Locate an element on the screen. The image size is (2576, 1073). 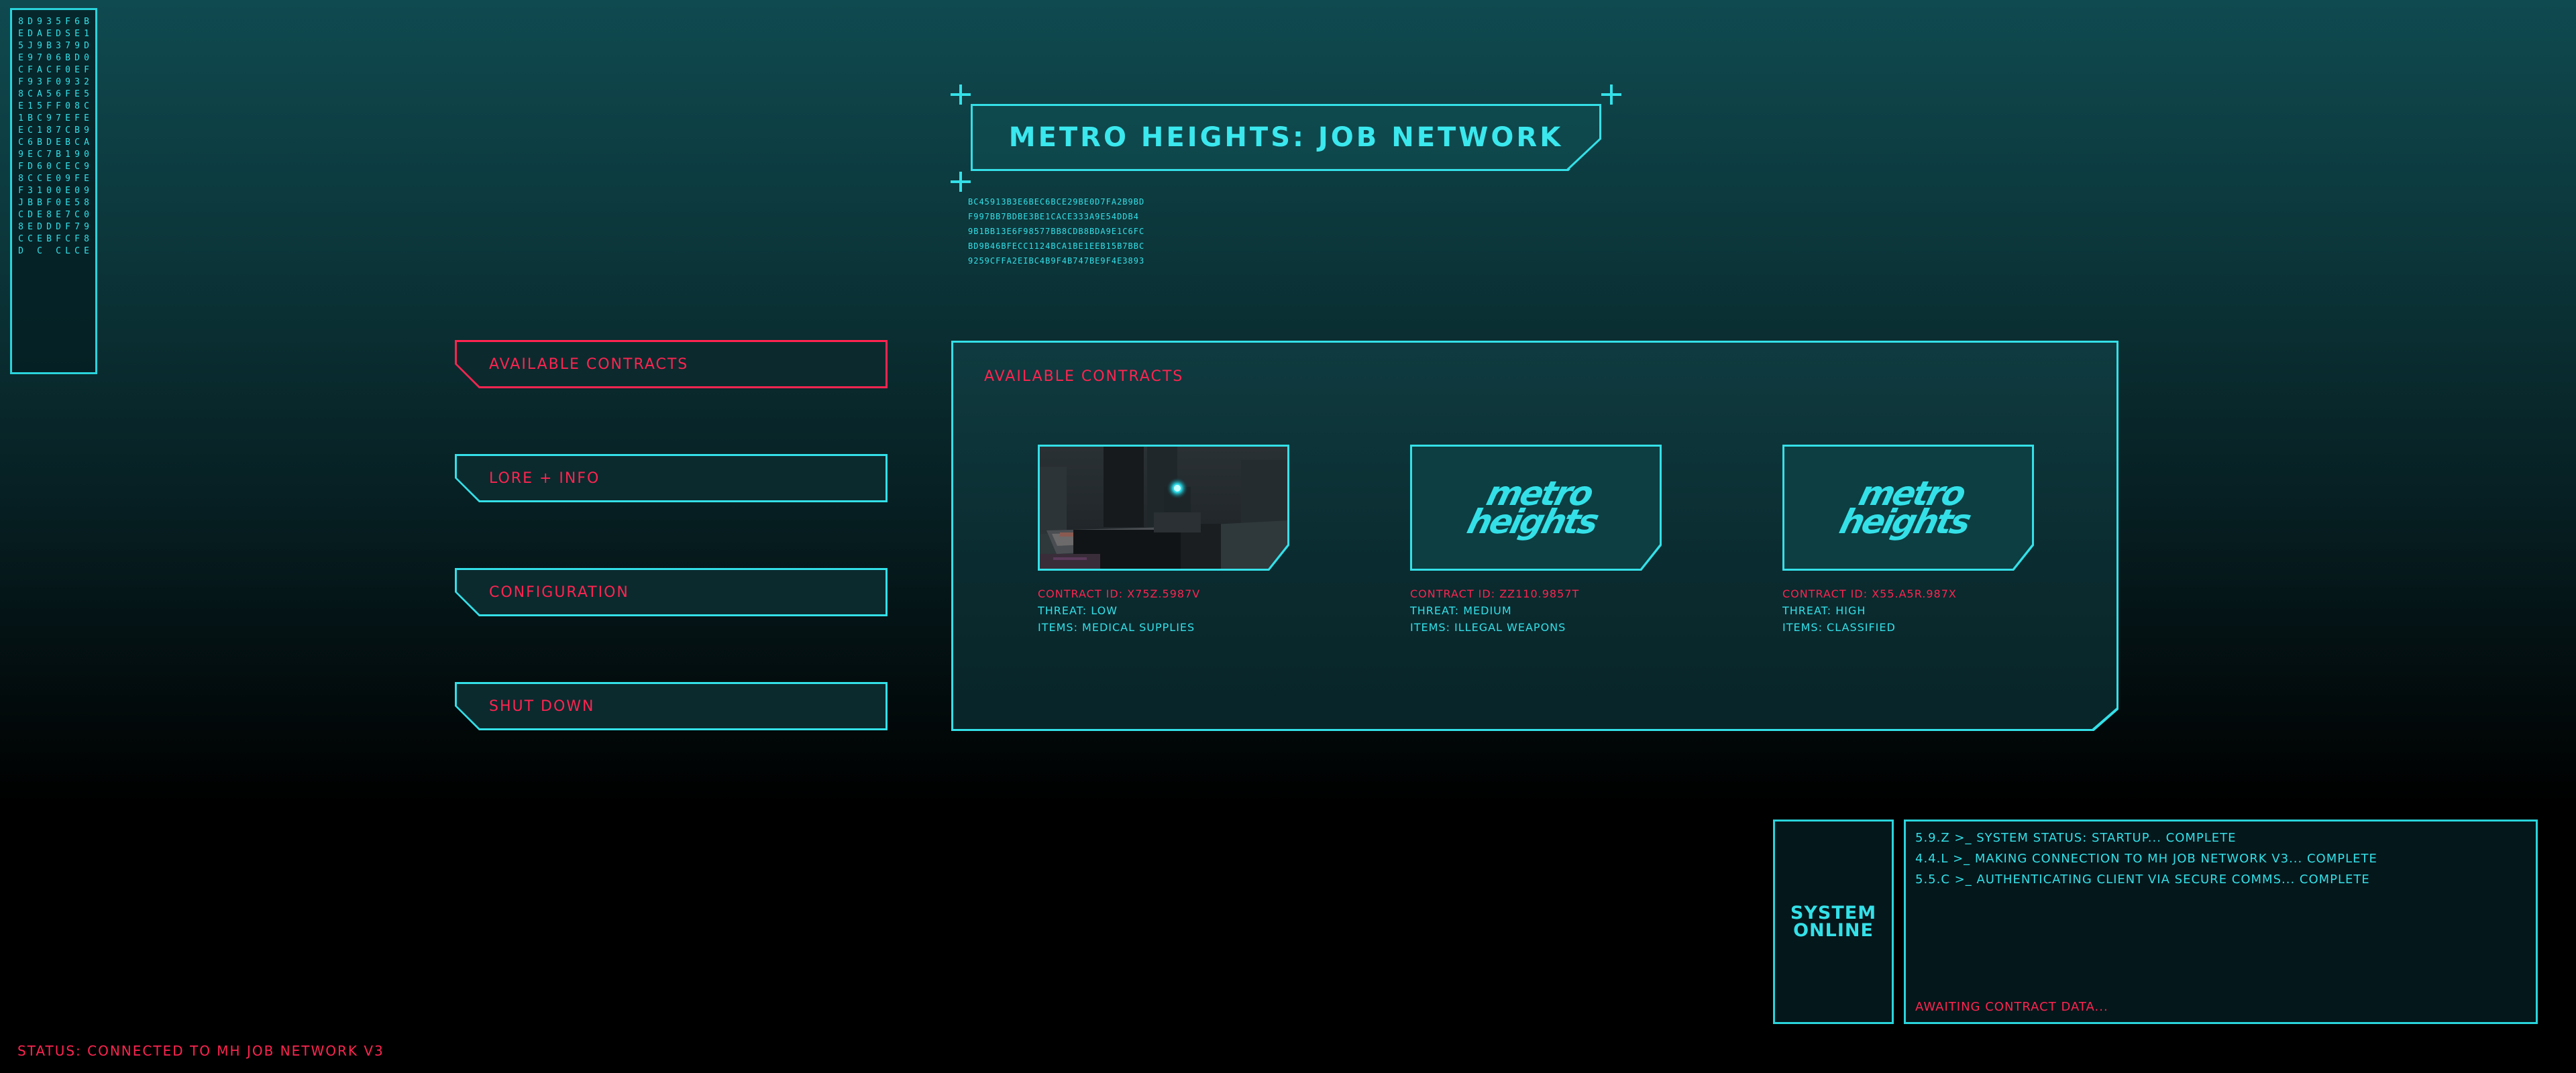
hex-line: F997BB7BDBE3BE1CACE333A9E54DDB4 is located at coordinates (1053, 216).